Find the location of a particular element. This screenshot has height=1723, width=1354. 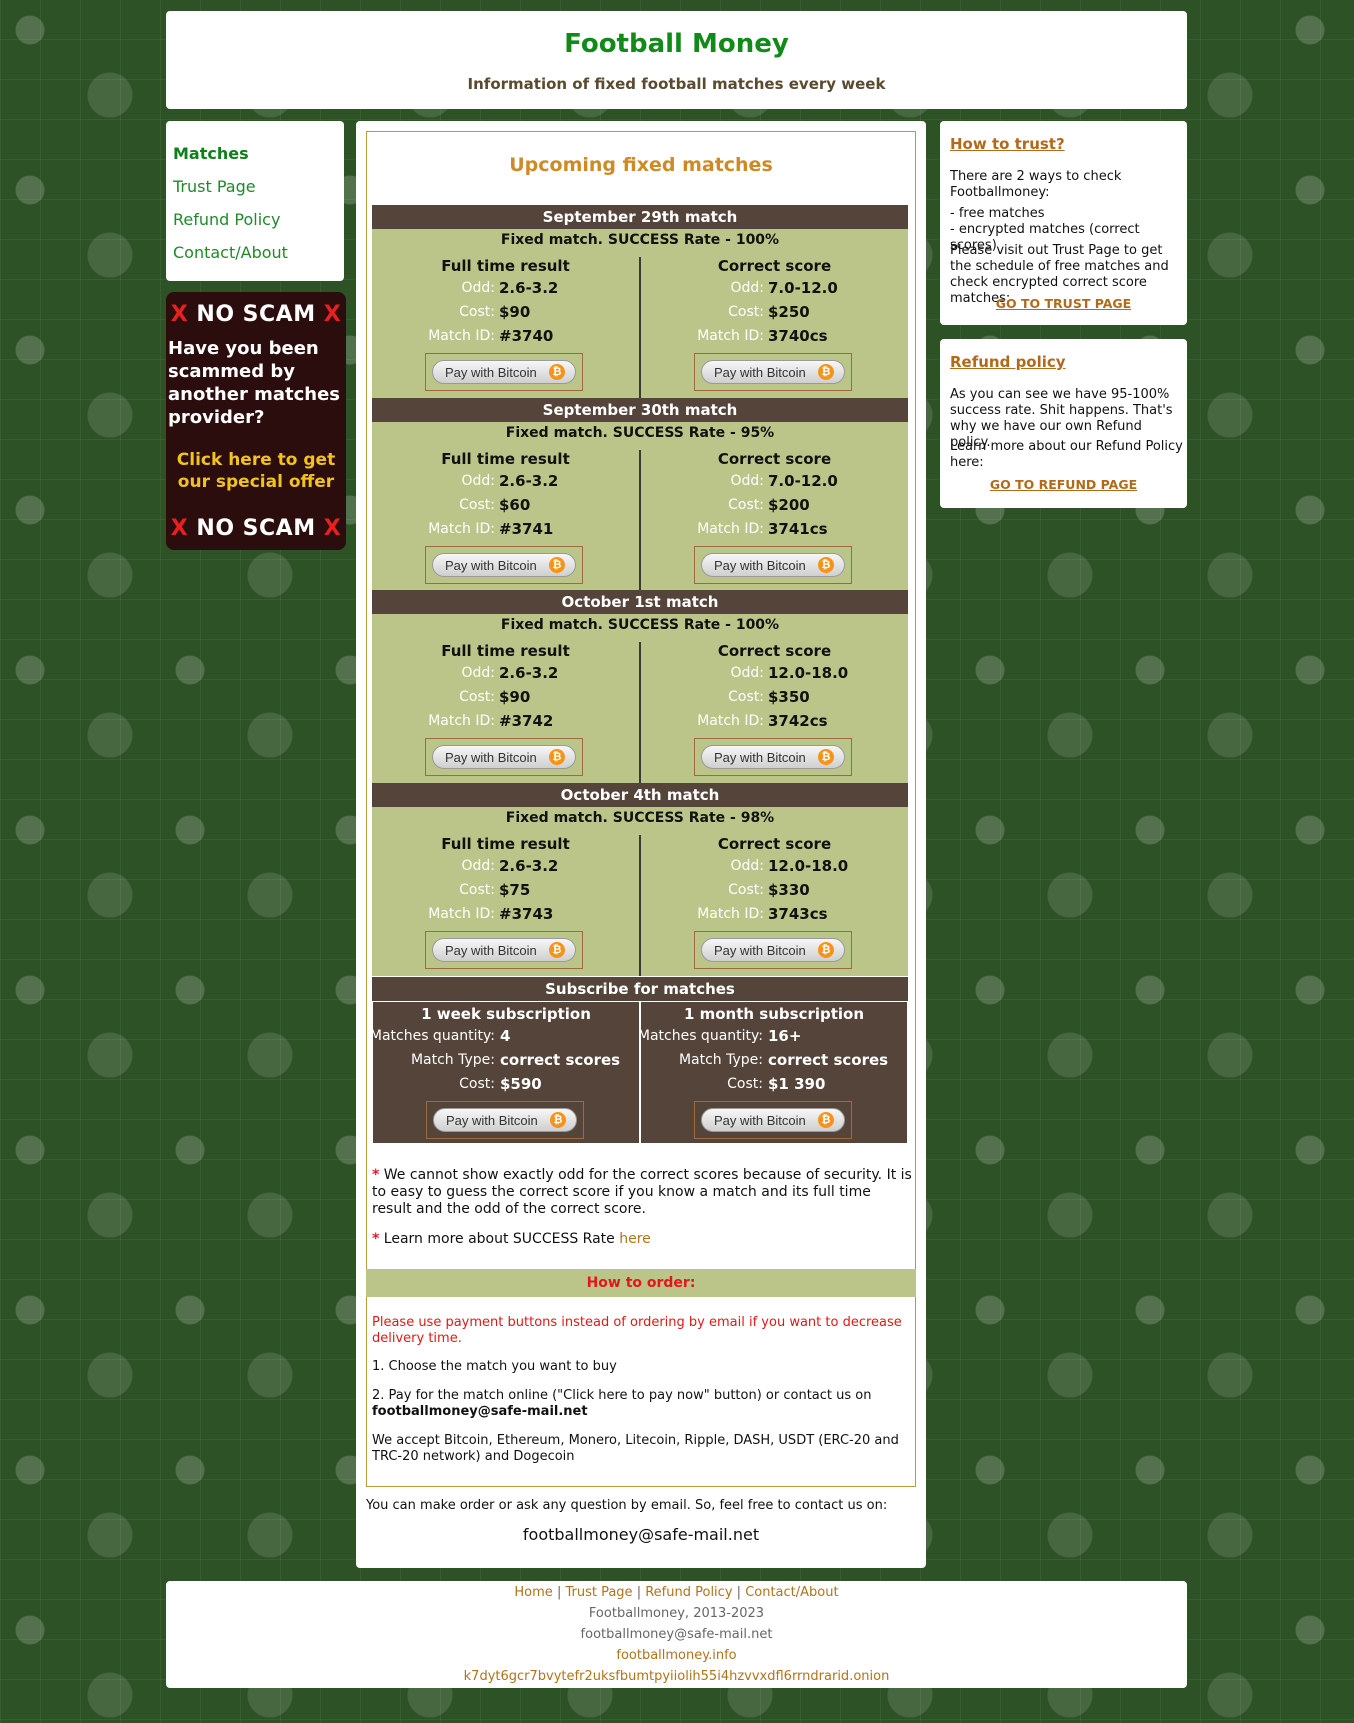

success-rate: Fixed match. SUCCESS Rate - 100% is located at coordinates (640, 240).